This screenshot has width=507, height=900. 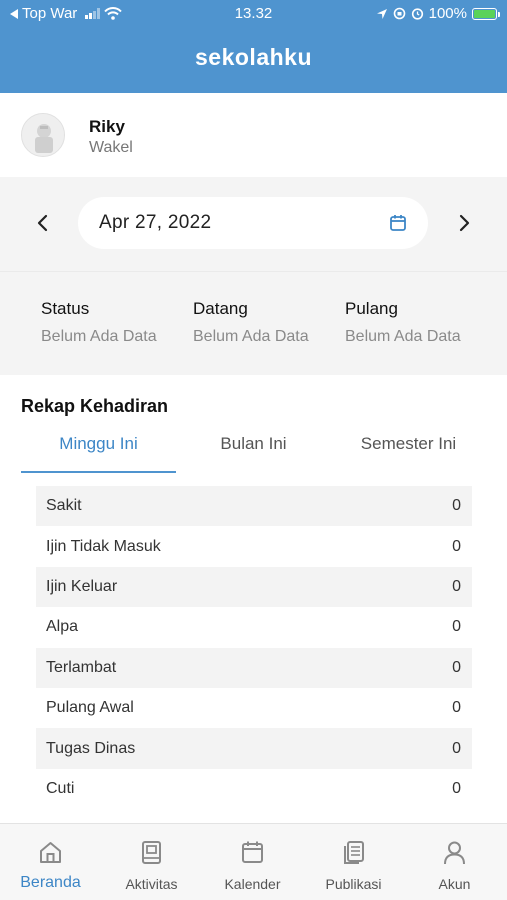 What do you see at coordinates (253, 135) in the screenshot?
I see `profile-card: Riky Wakel` at bounding box center [253, 135].